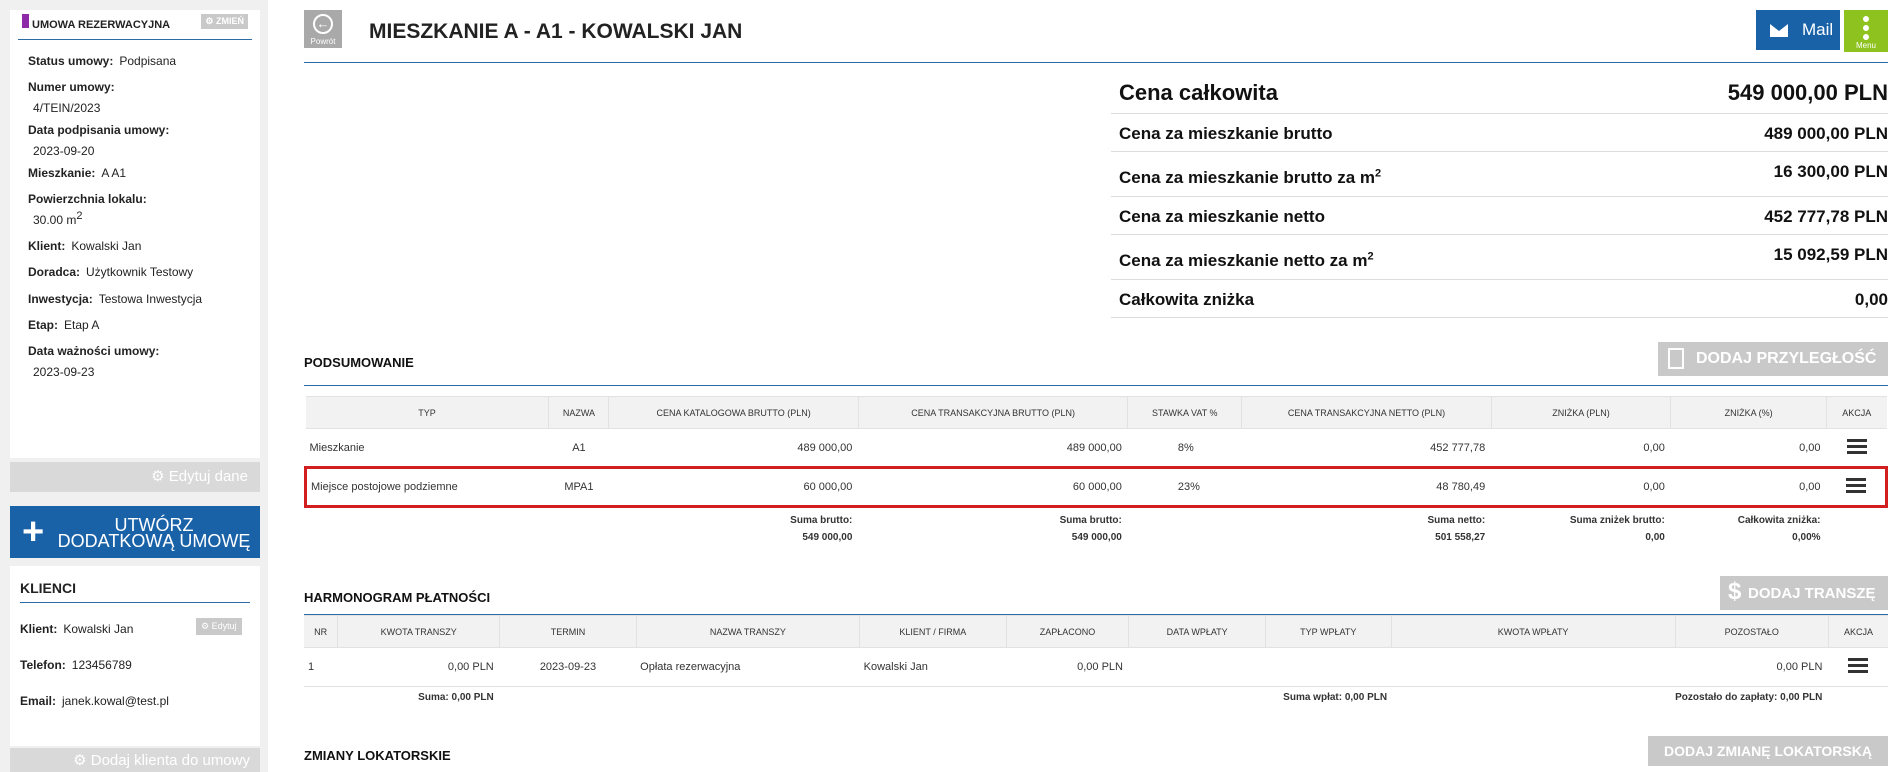 Image resolution: width=1898 pixels, height=772 pixels. I want to click on net-m2-value: 15 092,59 PLN, so click(1830, 254).